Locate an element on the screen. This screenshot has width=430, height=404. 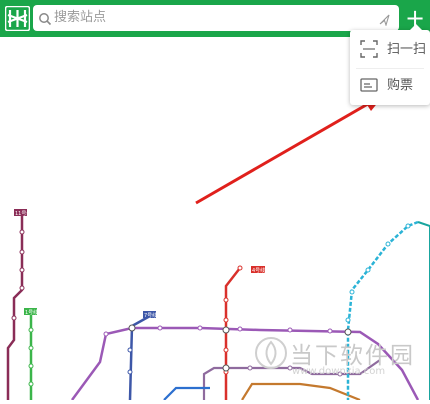
add-dropdown-menu: 扫一扫 购票 is located at coordinates (390, 64).